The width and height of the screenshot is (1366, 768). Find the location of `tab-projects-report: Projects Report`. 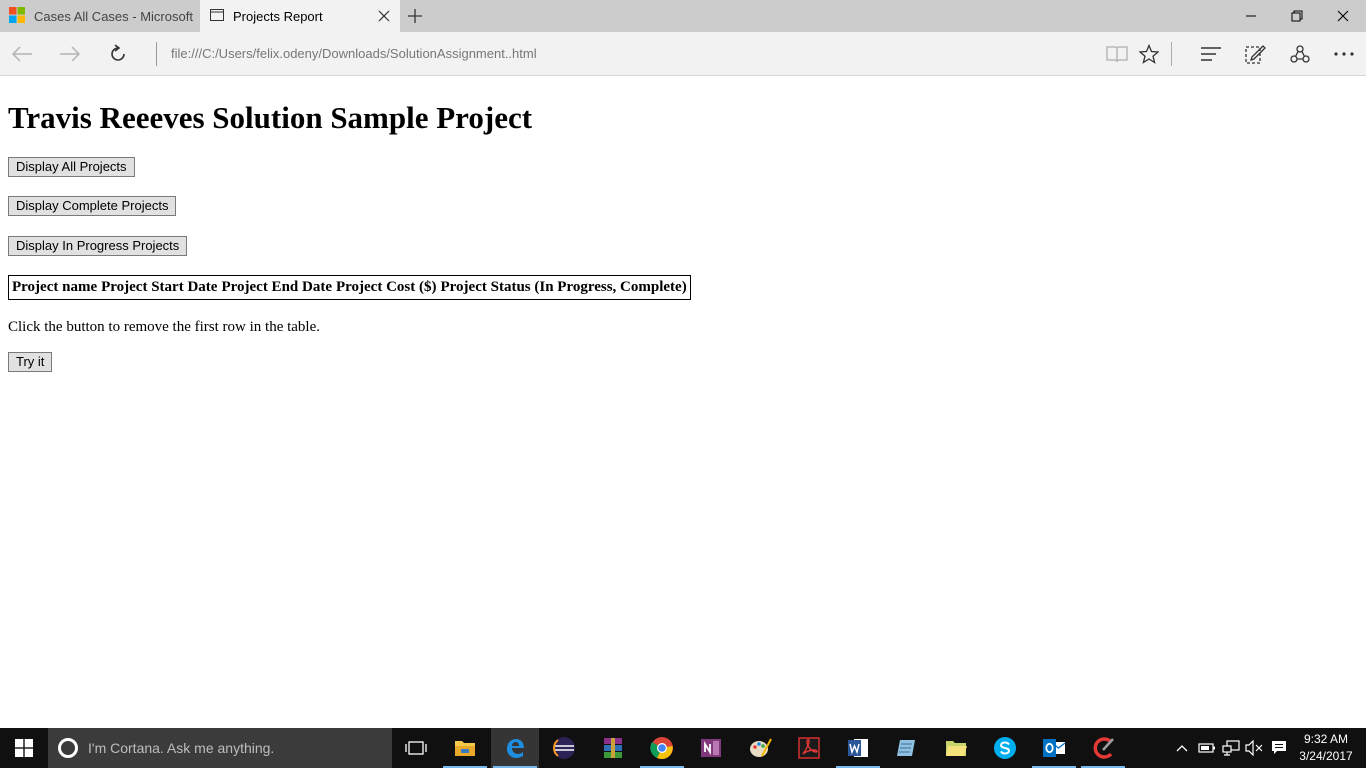

tab-projects-report: Projects Report is located at coordinates (300, 16).